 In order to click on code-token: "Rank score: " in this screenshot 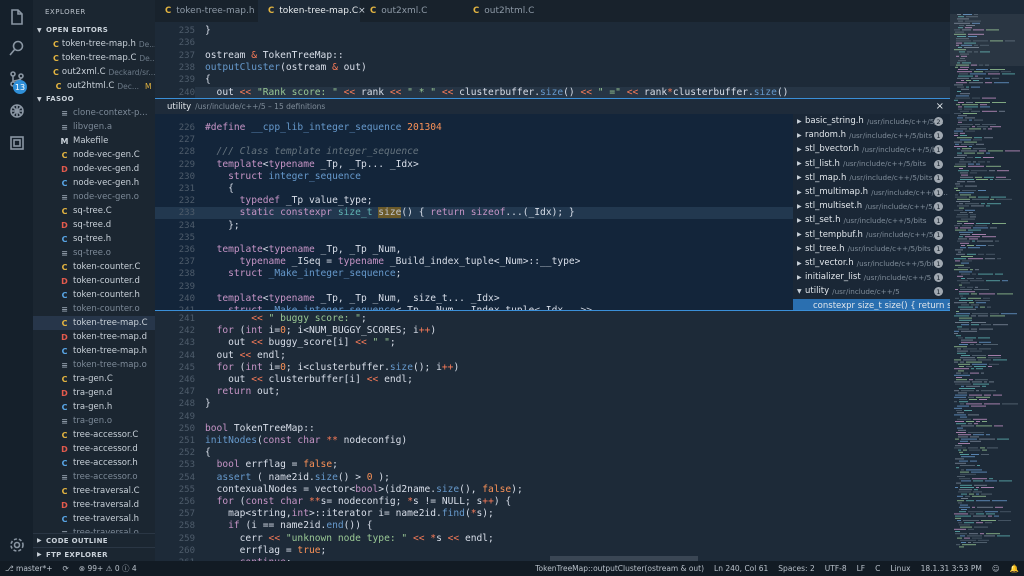, I will do `click(300, 92)`.